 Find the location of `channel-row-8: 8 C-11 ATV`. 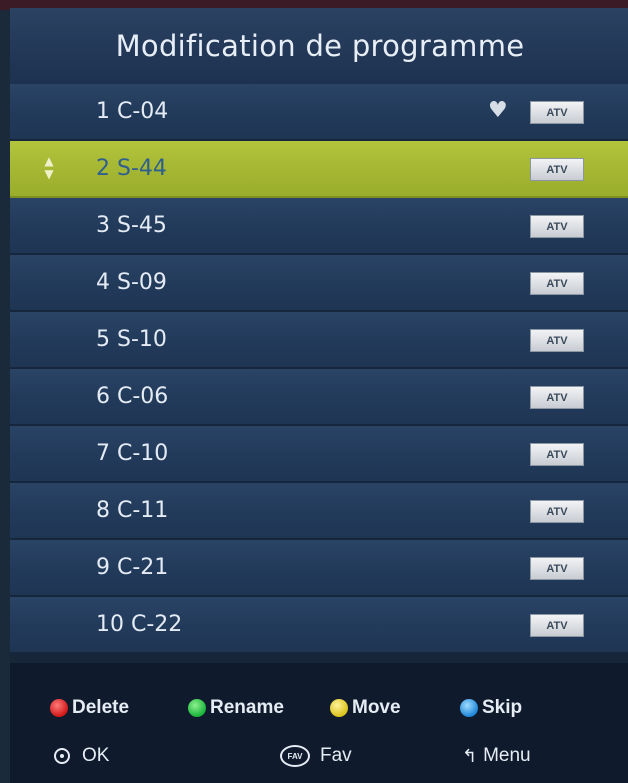

channel-row-8: 8 C-11 ATV is located at coordinates (319, 511).